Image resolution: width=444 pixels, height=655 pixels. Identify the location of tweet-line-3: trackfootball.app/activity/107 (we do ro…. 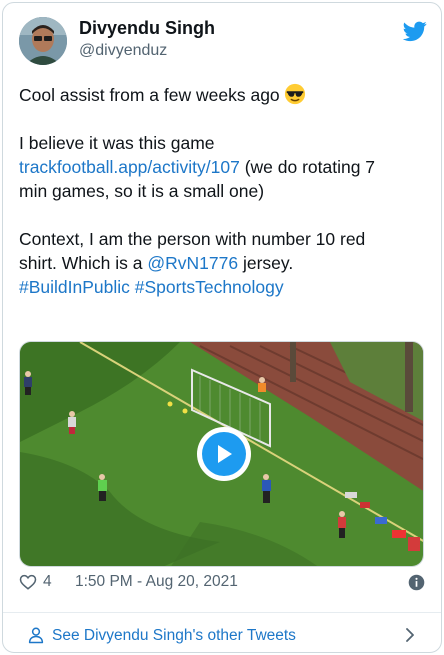
(197, 167).